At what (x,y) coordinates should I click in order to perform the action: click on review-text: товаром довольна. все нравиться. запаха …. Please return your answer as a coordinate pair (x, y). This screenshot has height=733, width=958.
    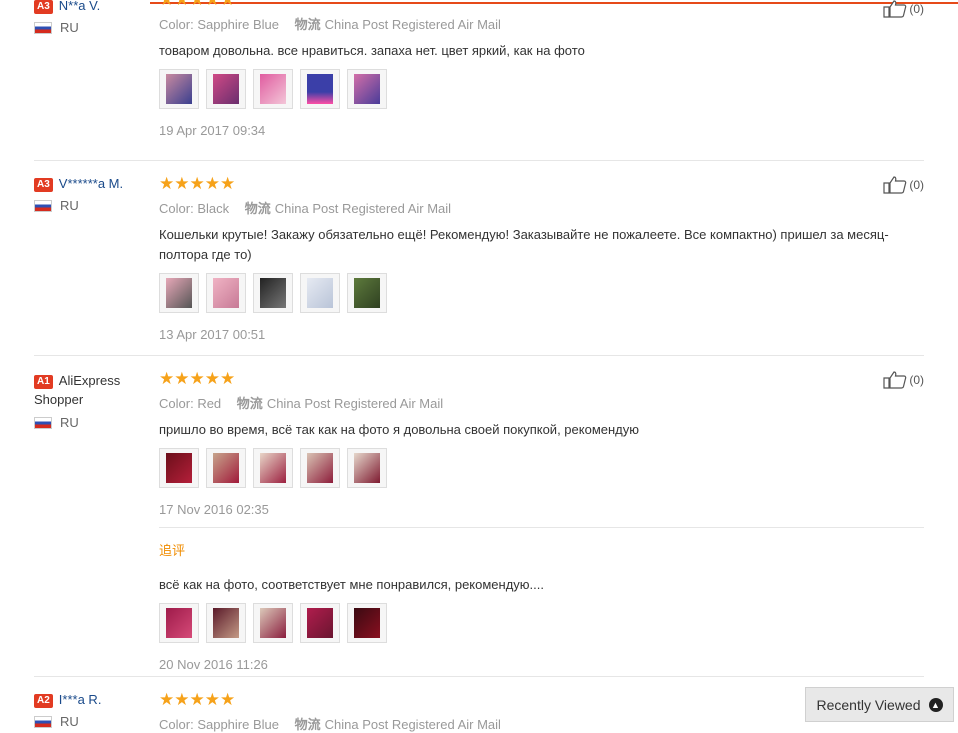
    Looking at the image, I should click on (372, 50).